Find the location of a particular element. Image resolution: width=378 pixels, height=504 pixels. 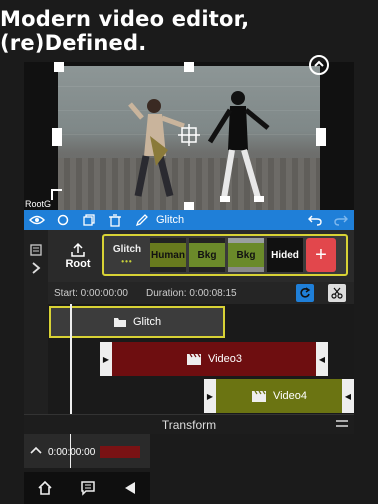

handle-bottom-center is located at coordinates (189, 206).